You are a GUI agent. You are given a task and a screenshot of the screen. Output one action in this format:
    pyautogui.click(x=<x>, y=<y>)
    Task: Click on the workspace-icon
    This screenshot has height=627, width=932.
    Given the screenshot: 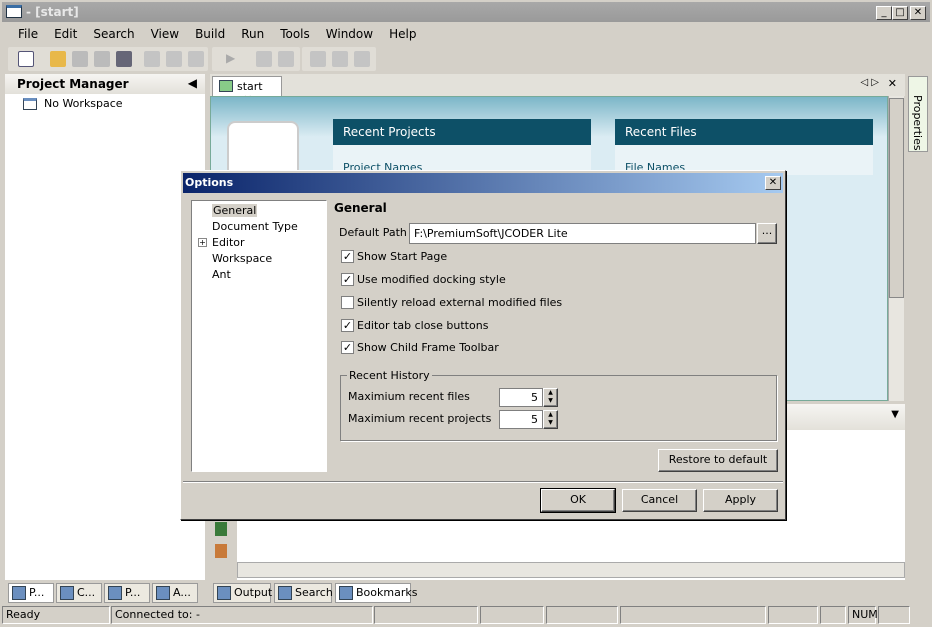 What is the action you would take?
    pyautogui.click(x=30, y=104)
    